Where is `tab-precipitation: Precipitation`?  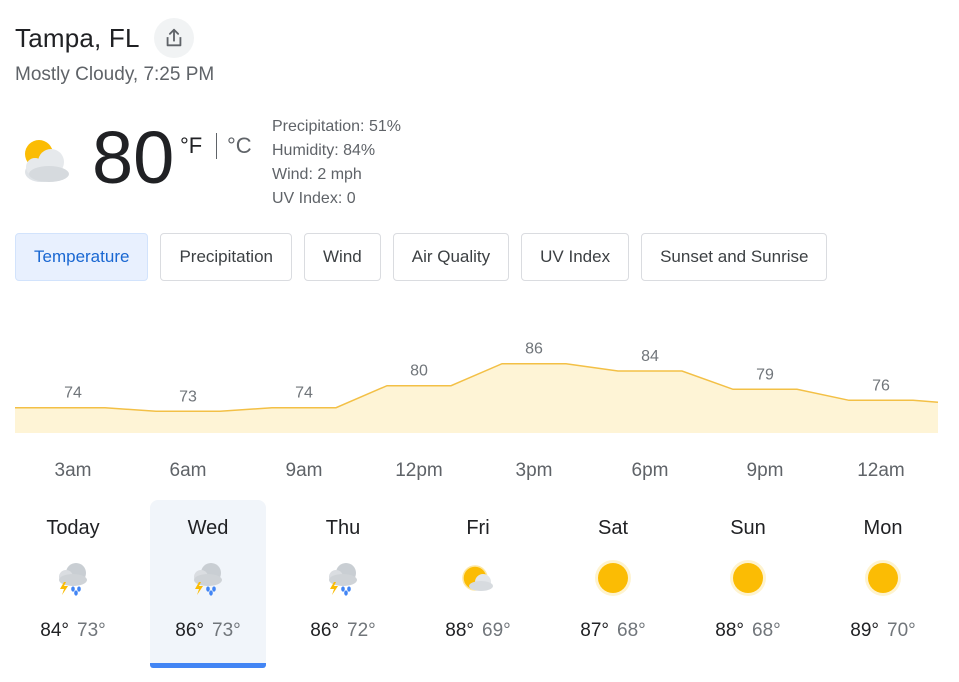 tab-precipitation: Precipitation is located at coordinates (226, 257).